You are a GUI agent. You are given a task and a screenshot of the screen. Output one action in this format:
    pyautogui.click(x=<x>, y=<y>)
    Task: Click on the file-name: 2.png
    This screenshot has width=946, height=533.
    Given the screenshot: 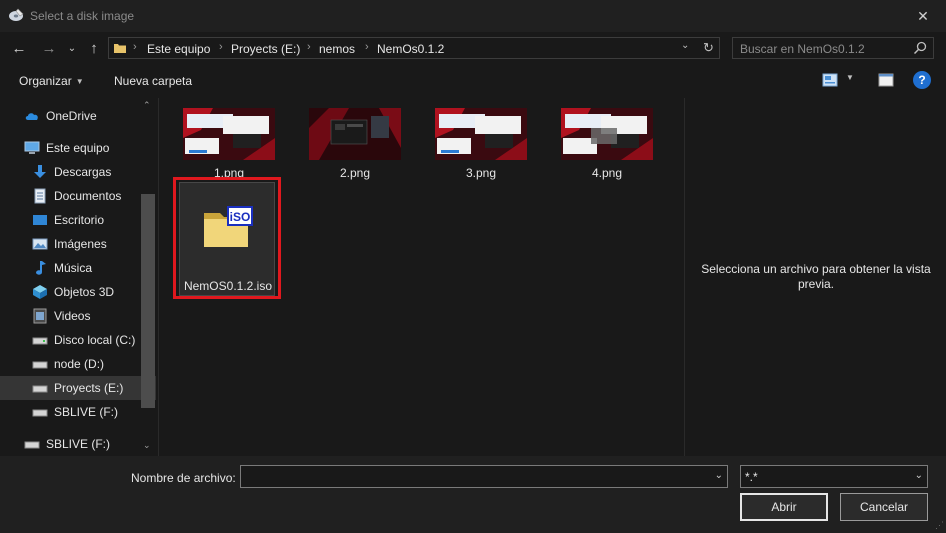 What is the action you would take?
    pyautogui.click(x=355, y=173)
    